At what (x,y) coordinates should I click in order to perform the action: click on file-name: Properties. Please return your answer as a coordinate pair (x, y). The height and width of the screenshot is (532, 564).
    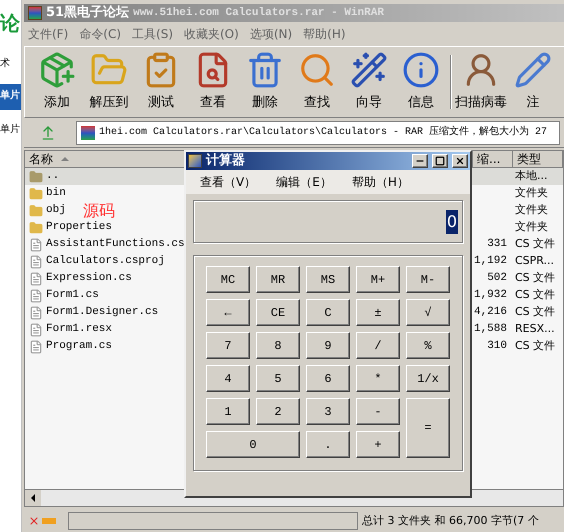
    Looking at the image, I should click on (79, 228).